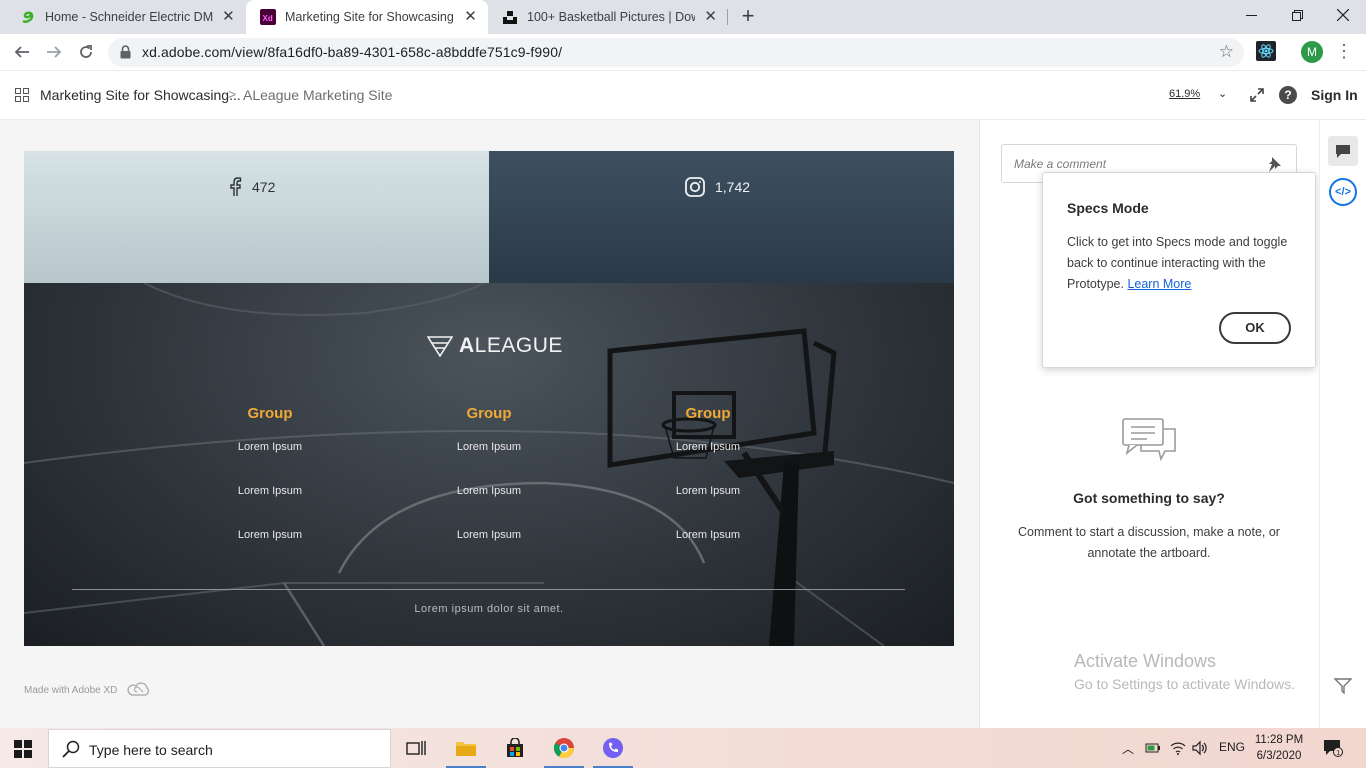  I want to click on ok-button: OK, so click(1255, 328).